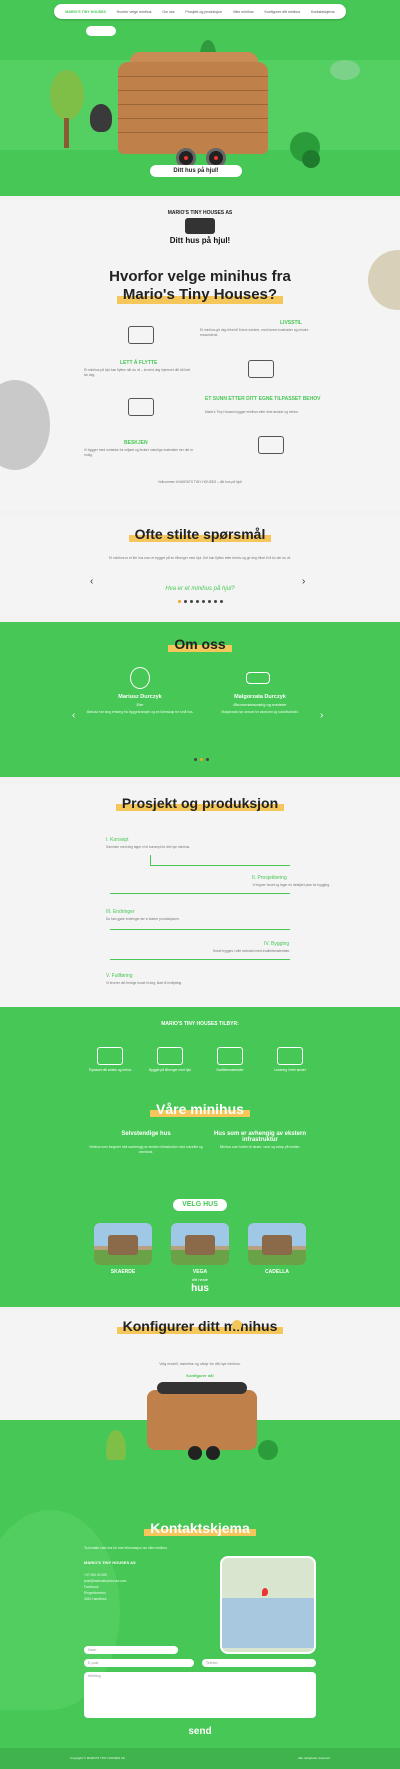 This screenshot has height=1769, width=400. I want to click on nav-item-about: Om oss, so click(168, 12).